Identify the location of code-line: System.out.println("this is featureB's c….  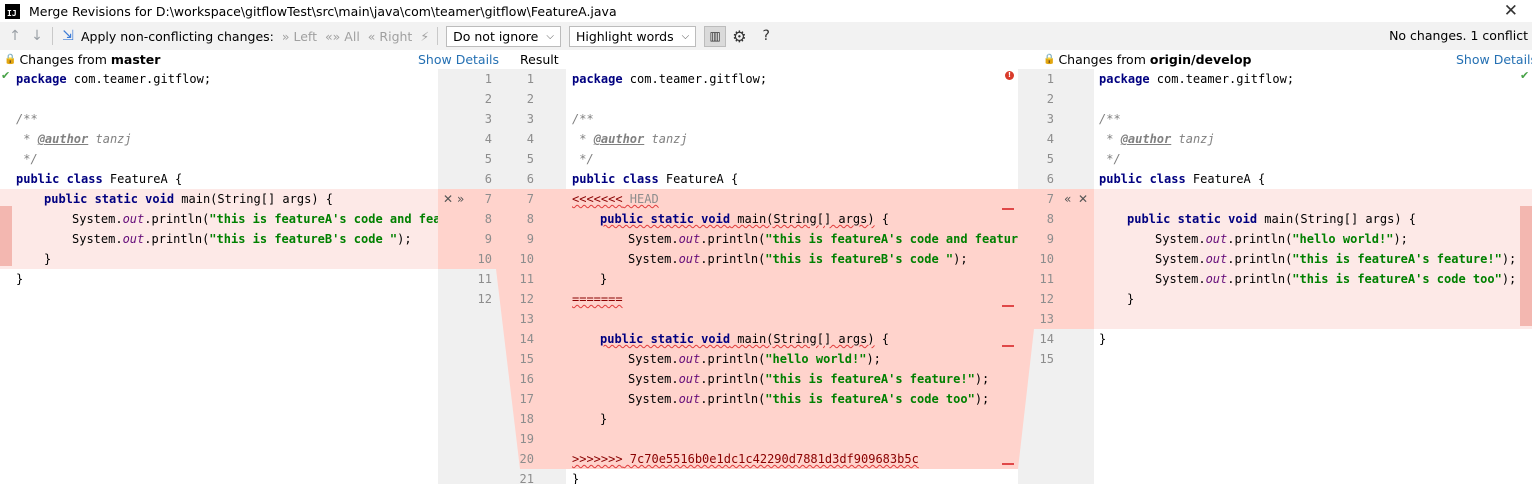
(798, 259).